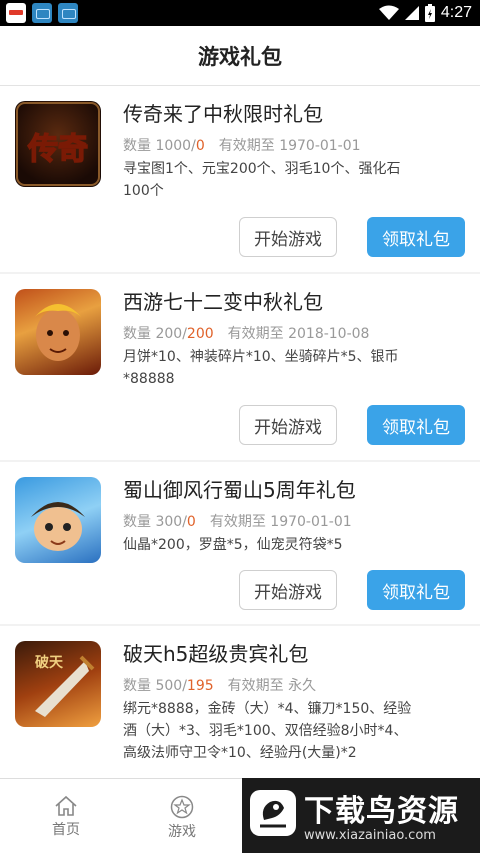 The width and height of the screenshot is (480, 854). What do you see at coordinates (220, 686) in the screenshot?
I see `pack-meta: 数量 500/195 有效期至 永久` at bounding box center [220, 686].